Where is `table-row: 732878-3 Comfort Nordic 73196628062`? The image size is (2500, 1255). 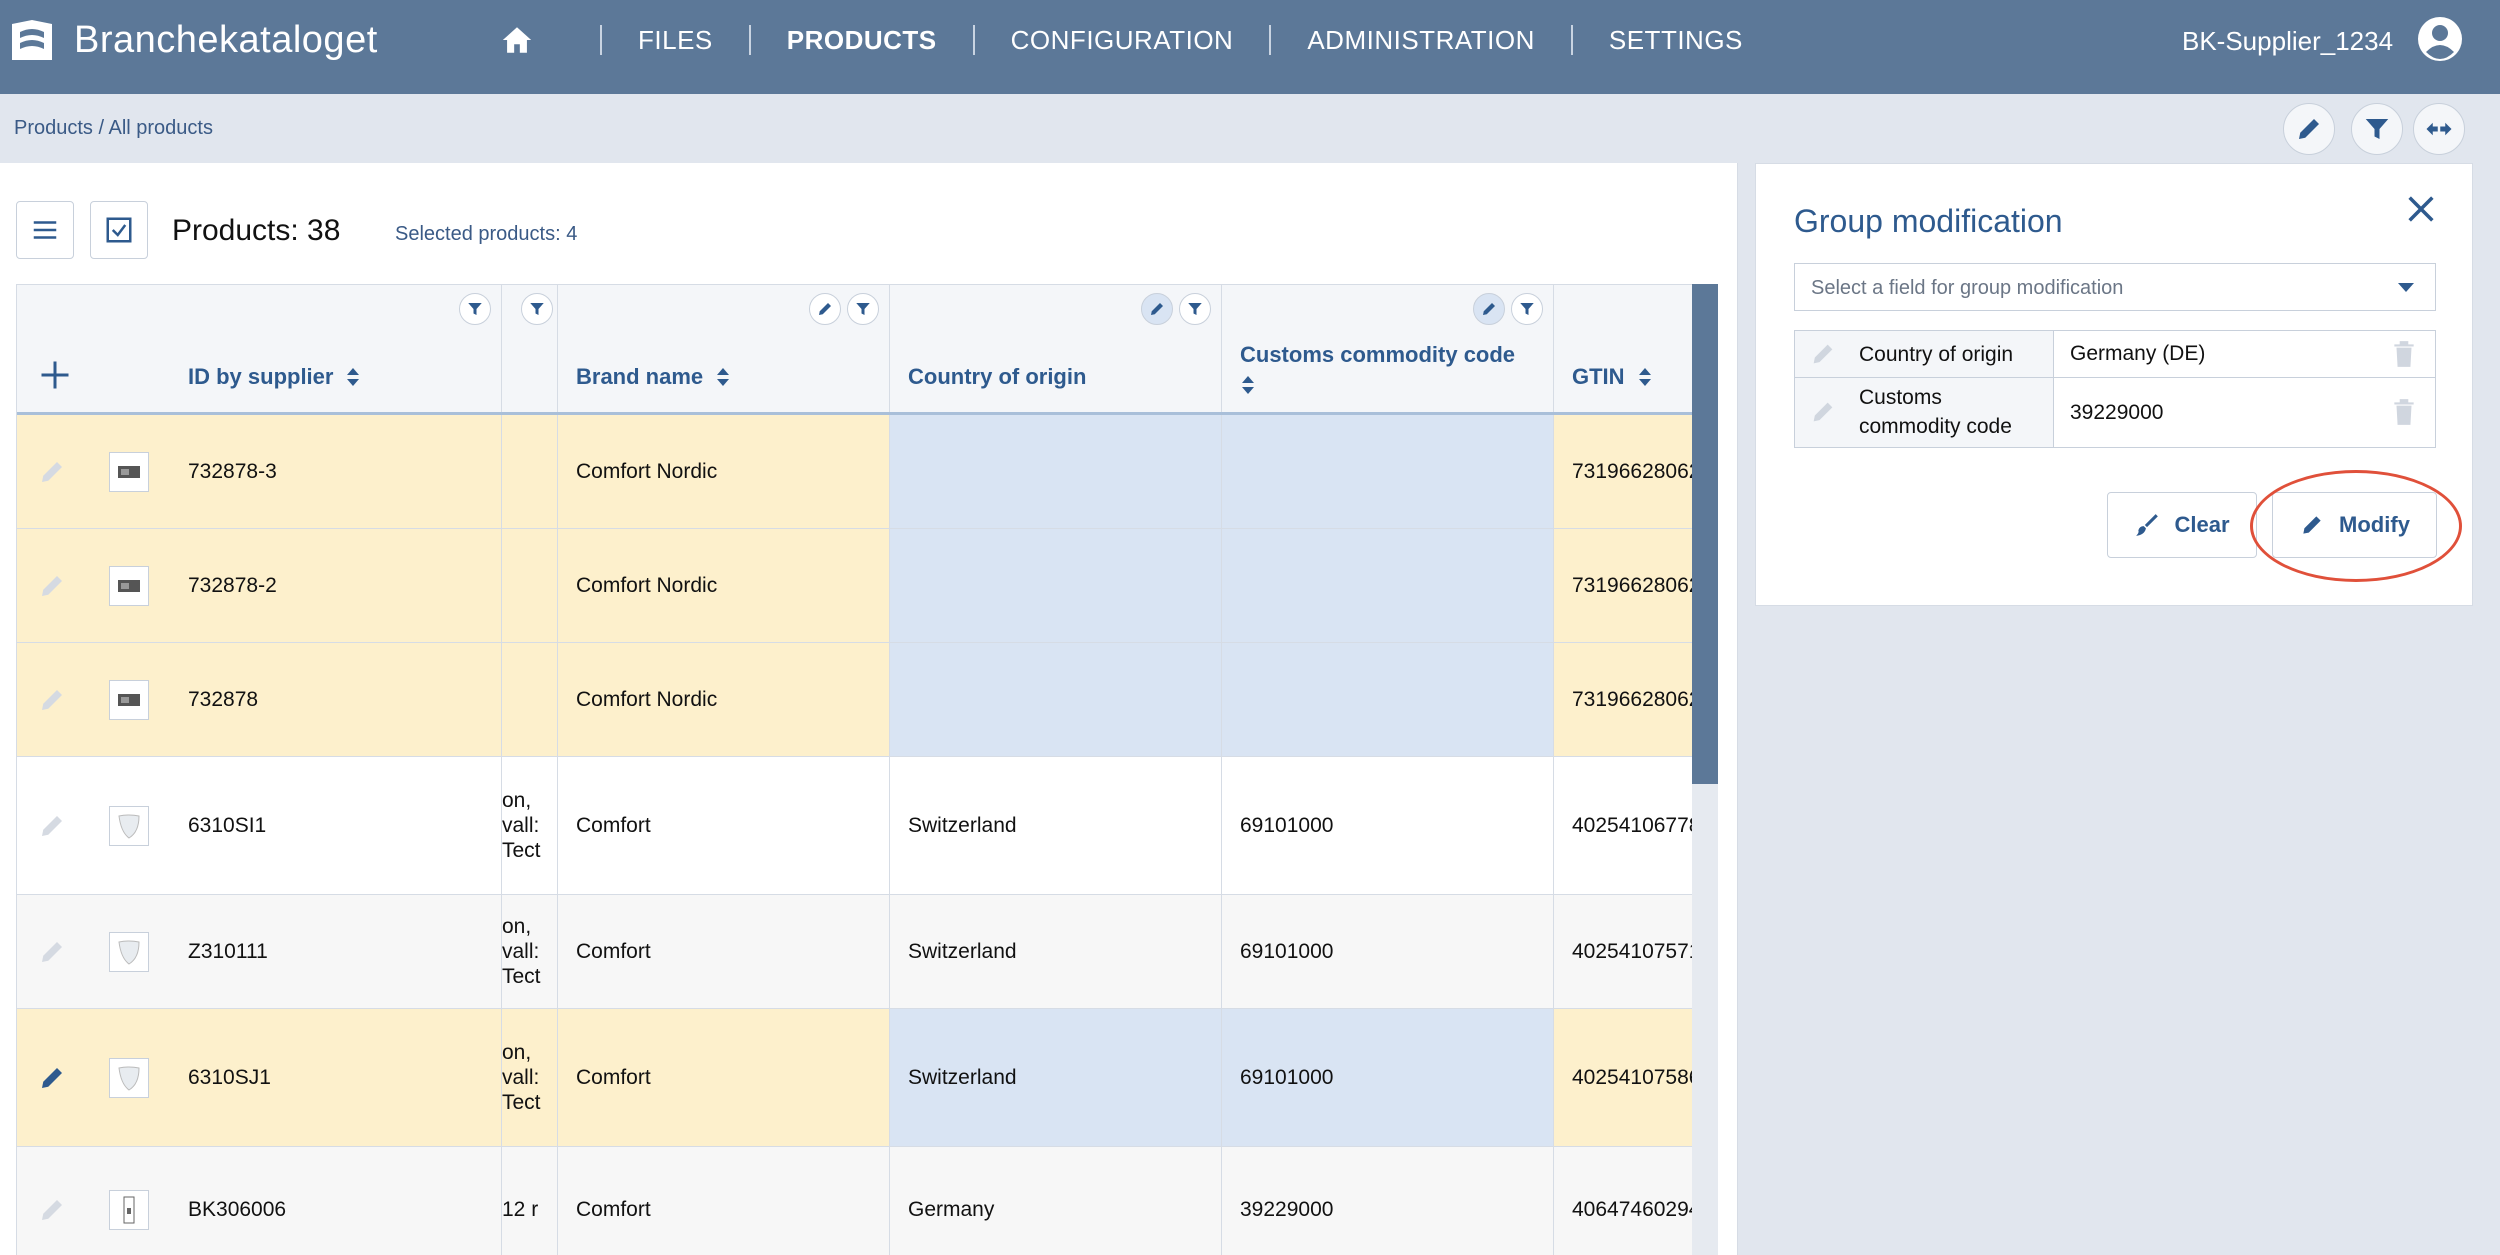
table-row: 732878-3 Comfort Nordic 73196628062 is located at coordinates (867, 472).